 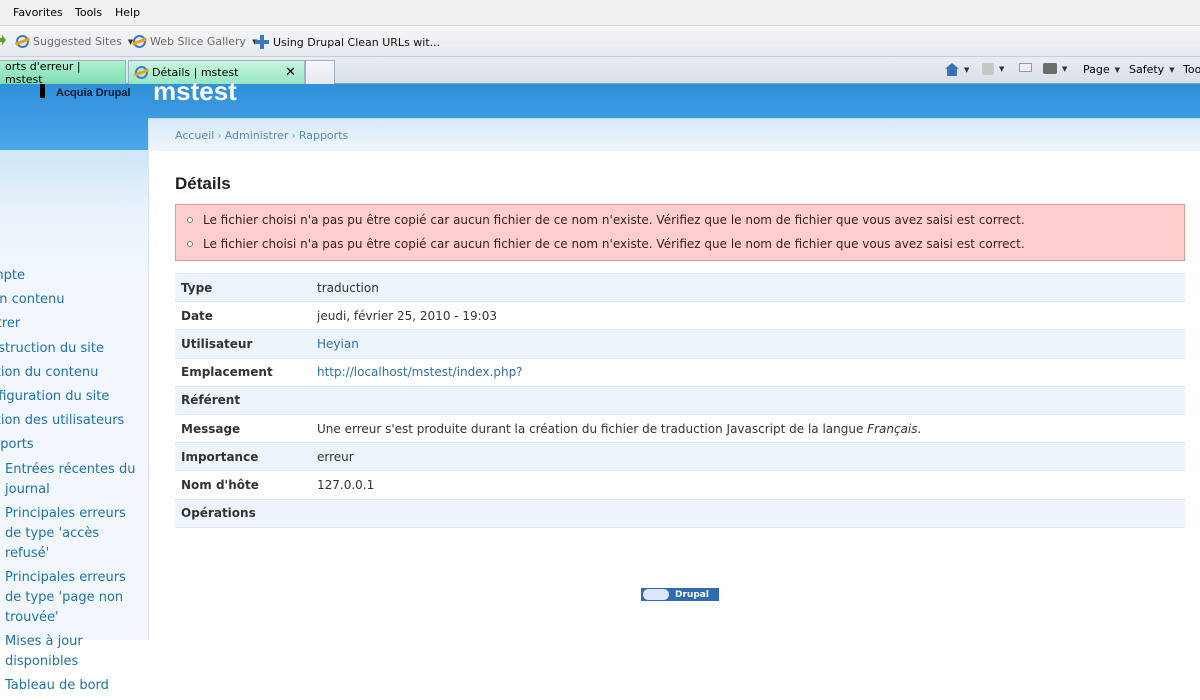 I want to click on table-row-date: Date jeudi, février 25, 2010 - 19:03, so click(x=680, y=315).